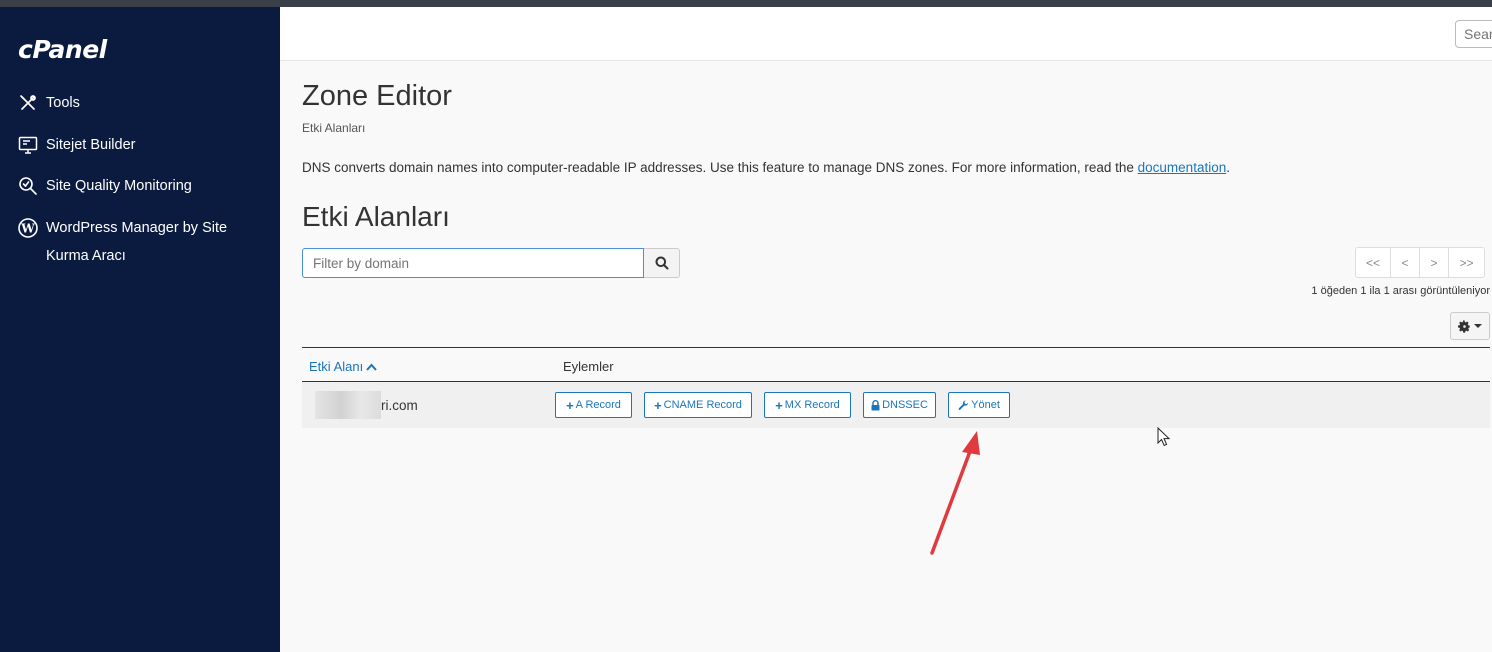  What do you see at coordinates (1164, 437) in the screenshot?
I see `mouse-cursor-icon` at bounding box center [1164, 437].